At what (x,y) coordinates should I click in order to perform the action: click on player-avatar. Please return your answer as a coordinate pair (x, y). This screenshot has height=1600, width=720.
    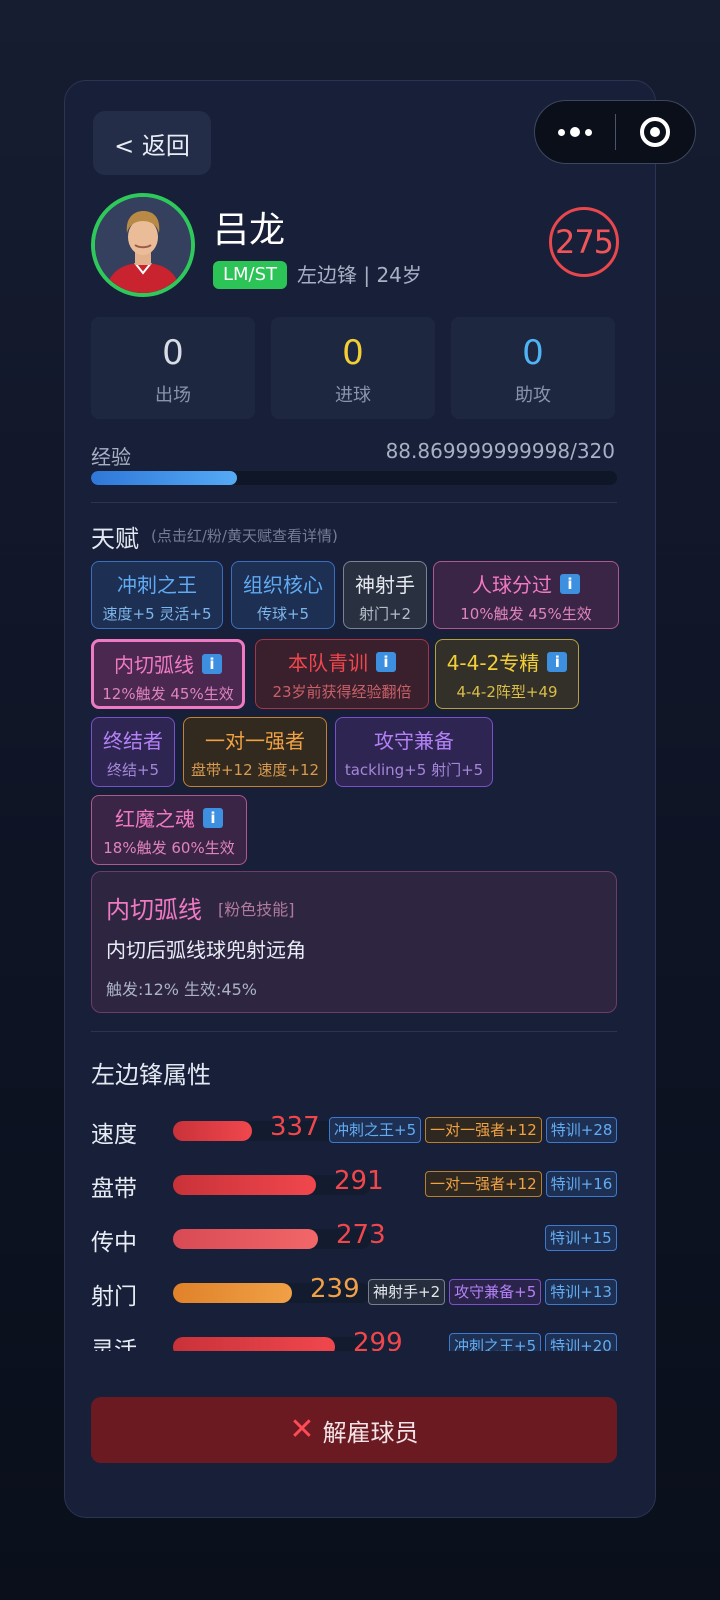
    Looking at the image, I should click on (143, 245).